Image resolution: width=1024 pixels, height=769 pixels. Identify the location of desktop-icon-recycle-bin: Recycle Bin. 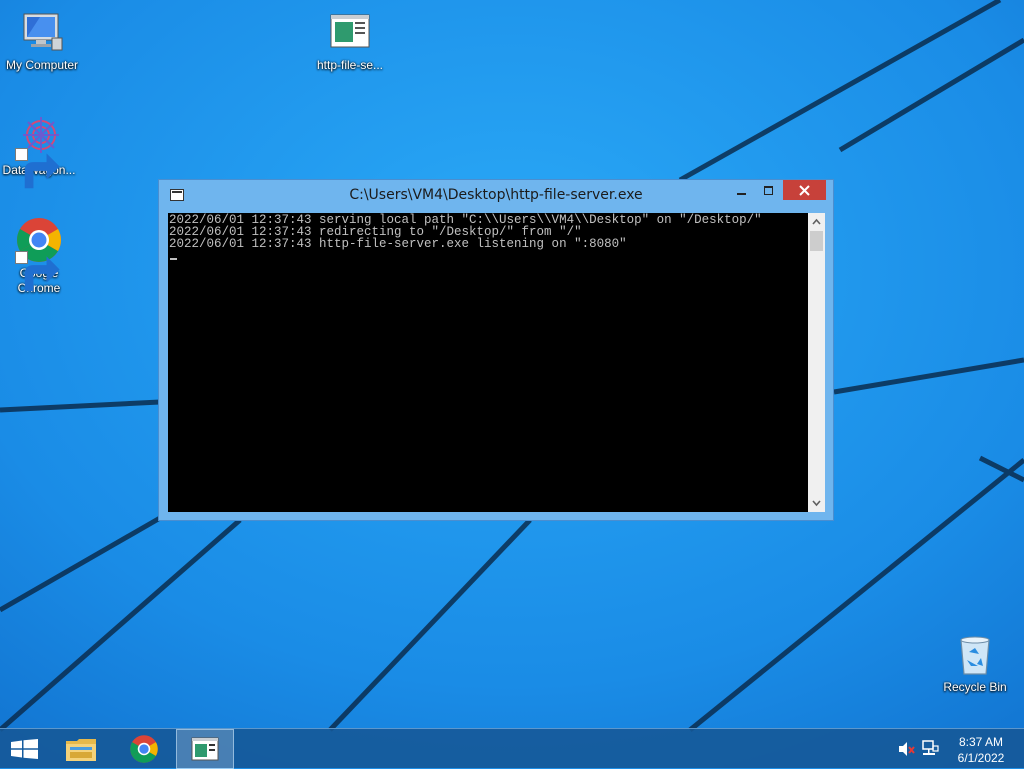
(975, 662).